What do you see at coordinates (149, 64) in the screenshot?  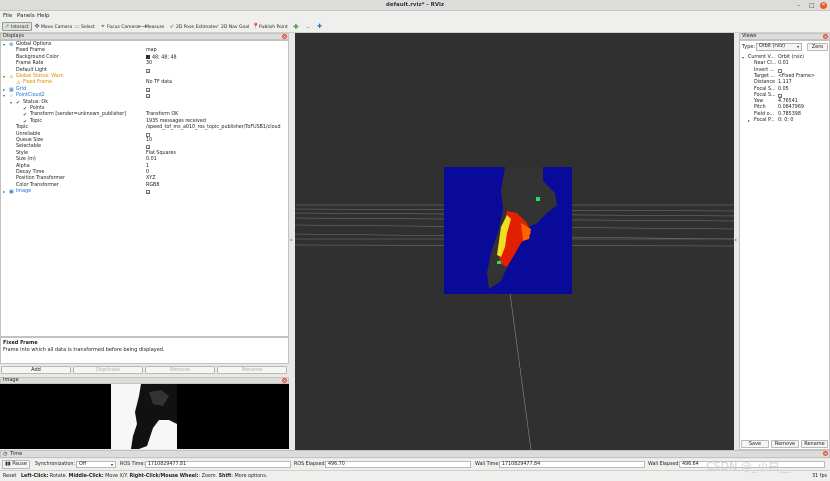 I see `property-value: 30` at bounding box center [149, 64].